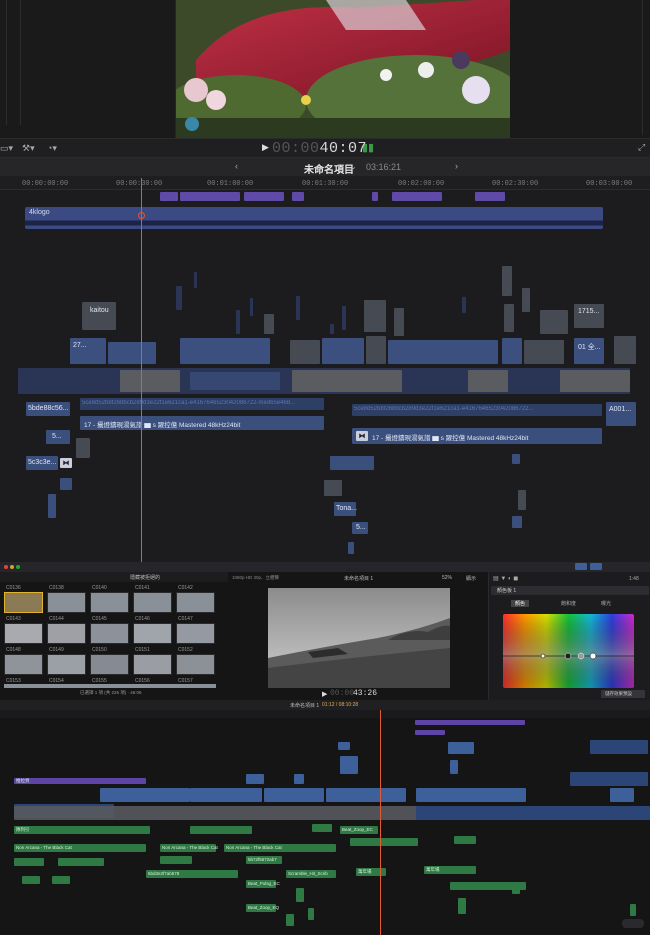 Image resolution: width=650 pixels, height=935 pixels. Describe the element at coordinates (362, 436) in the screenshot. I see `transition-icon: ⧓` at that location.